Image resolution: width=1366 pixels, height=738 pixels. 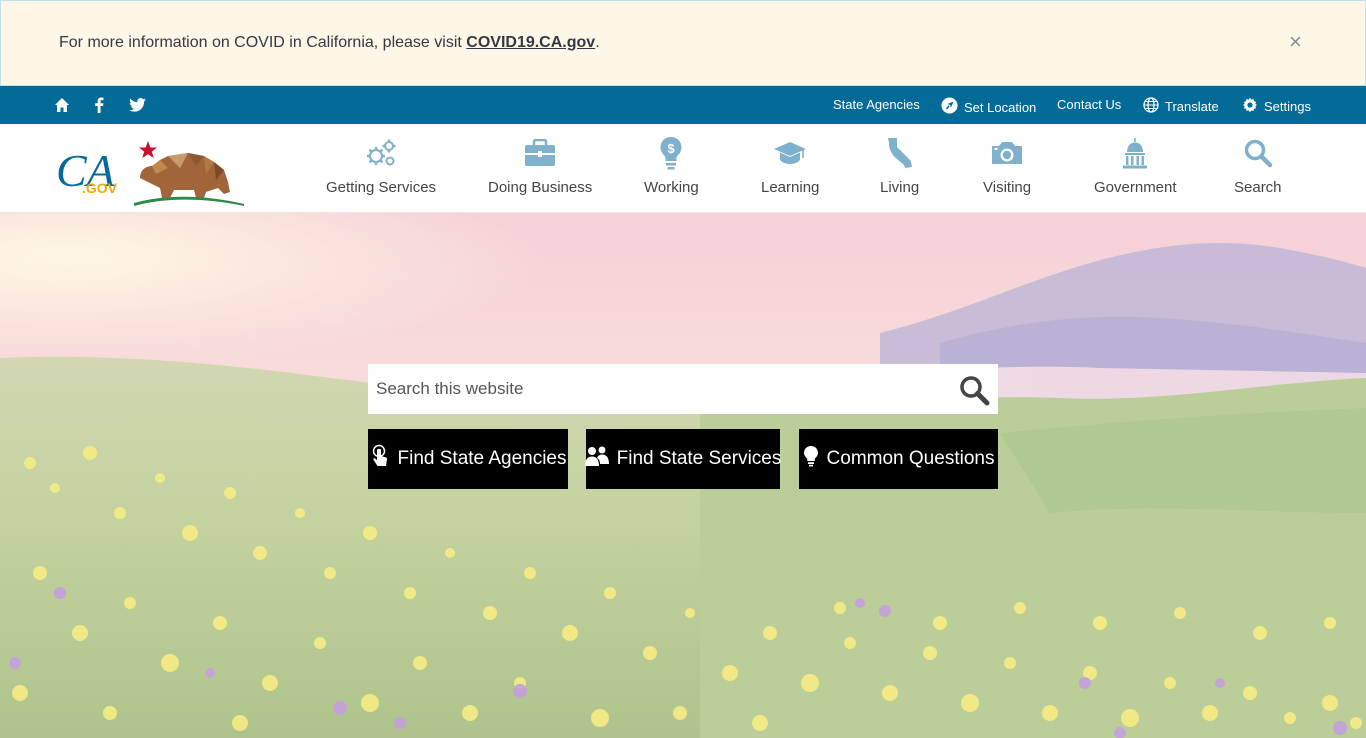 I want to click on facebook-icon, so click(x=99, y=105).